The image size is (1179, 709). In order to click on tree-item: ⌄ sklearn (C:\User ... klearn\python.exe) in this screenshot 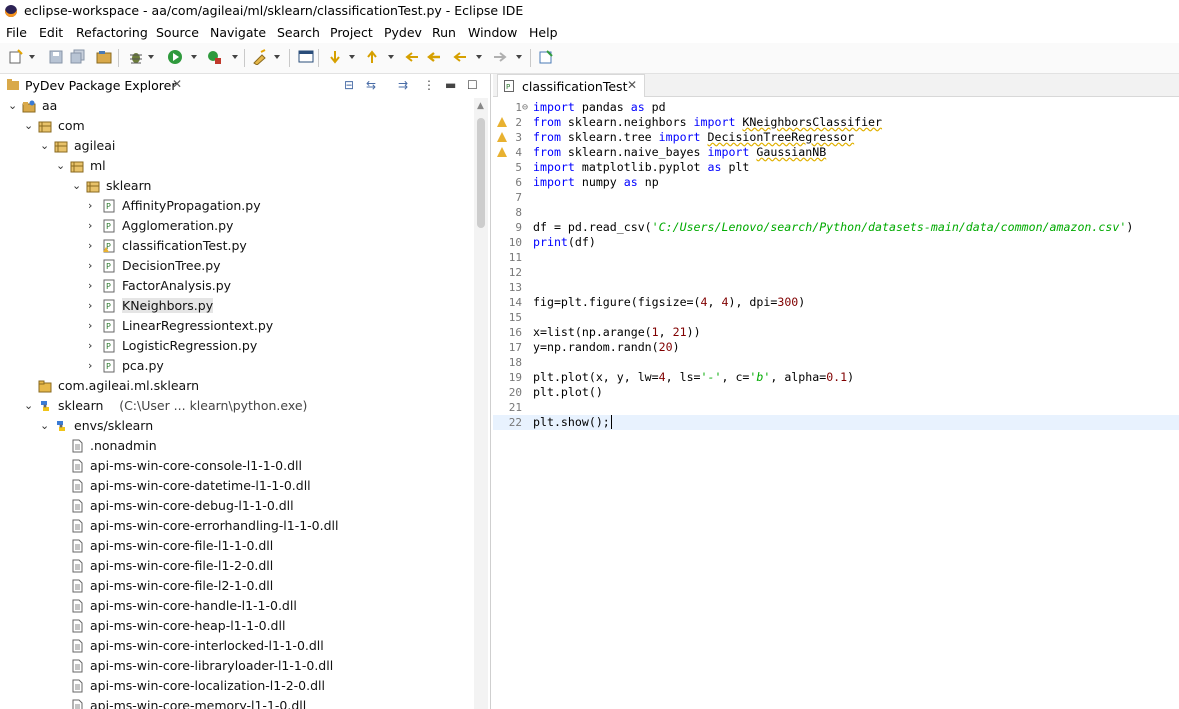, I will do `click(237, 406)`.